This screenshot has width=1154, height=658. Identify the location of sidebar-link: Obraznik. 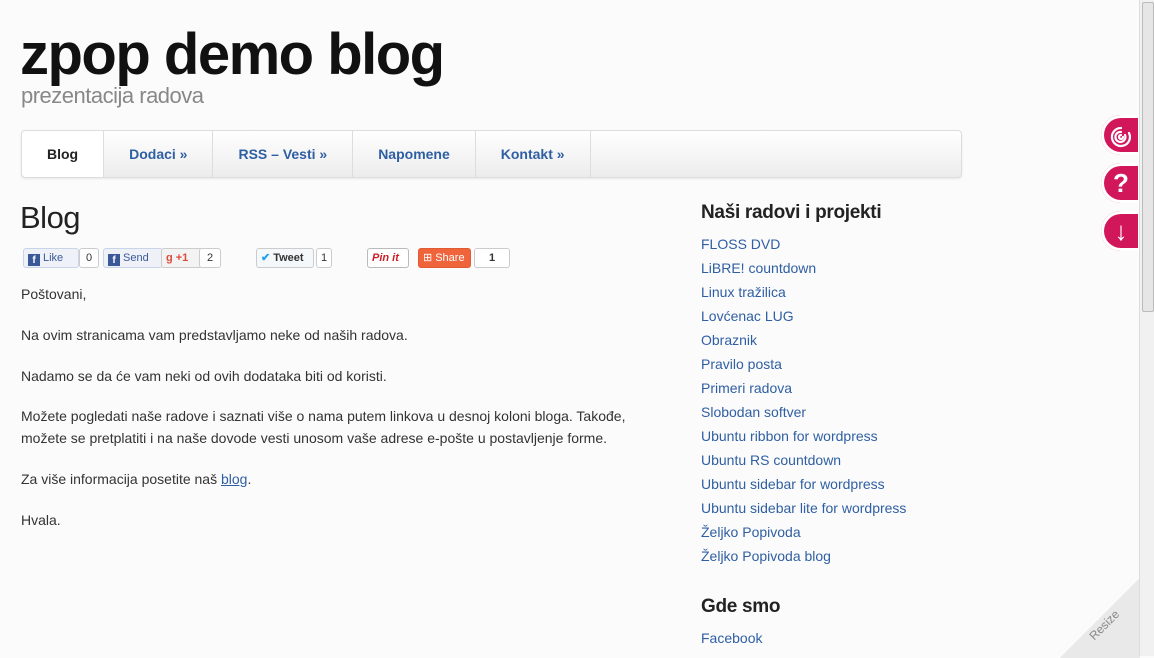
(803, 340).